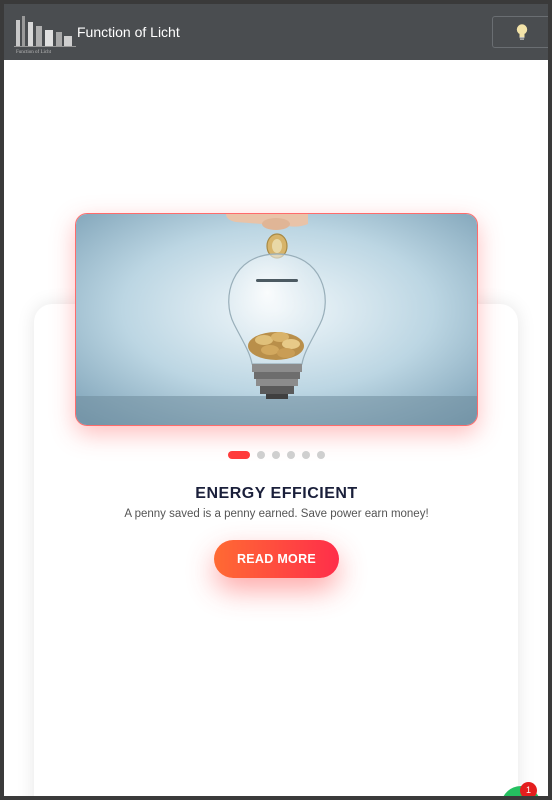 The image size is (552, 800). I want to click on slider-dots, so click(276, 455).